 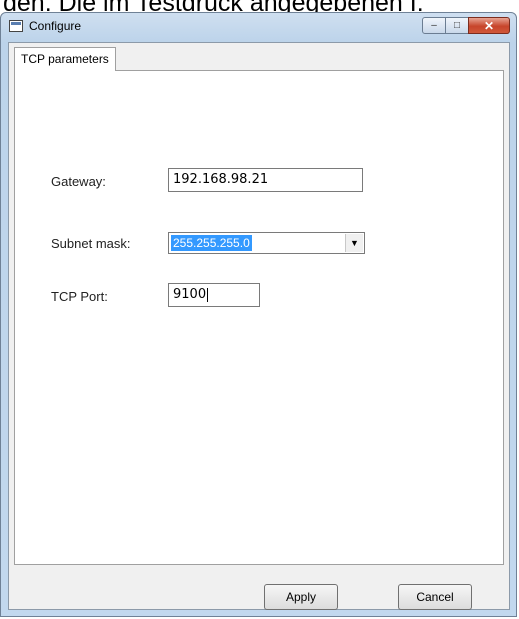 I want to click on window-title: Configure, so click(x=55, y=26).